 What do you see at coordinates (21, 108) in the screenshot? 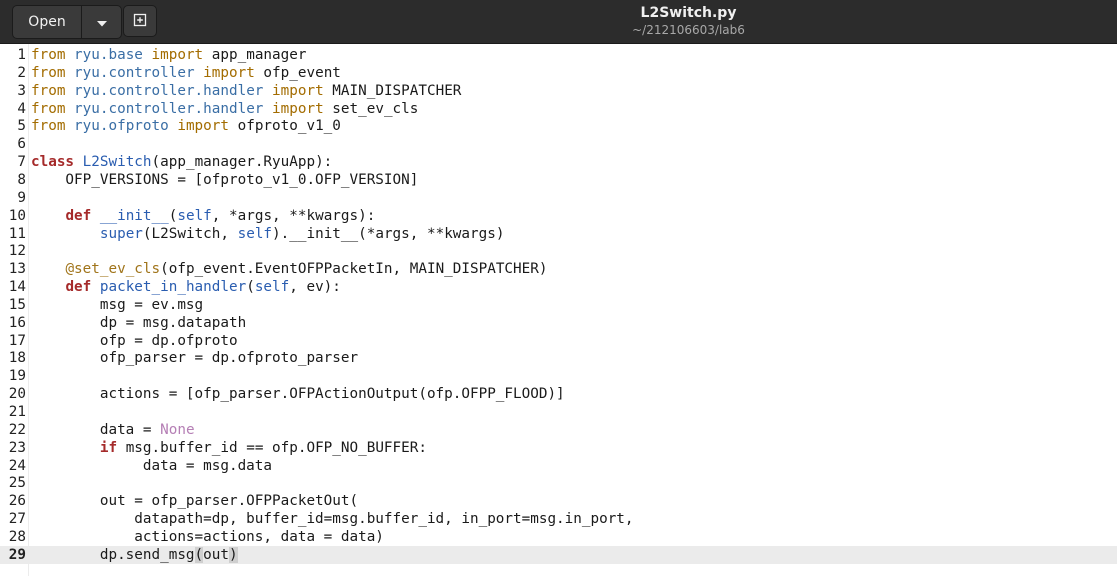
I see `line-number: 4` at bounding box center [21, 108].